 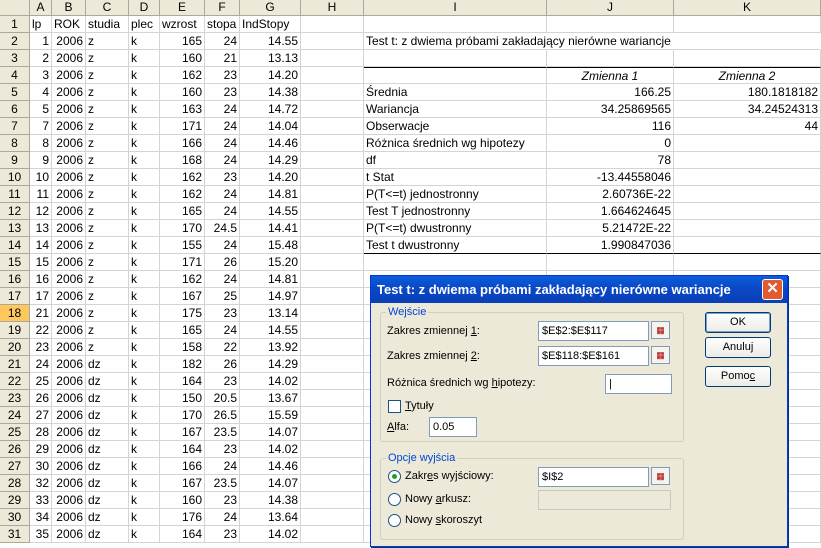 I want to click on cell-stopa: 21, so click(x=222, y=58).